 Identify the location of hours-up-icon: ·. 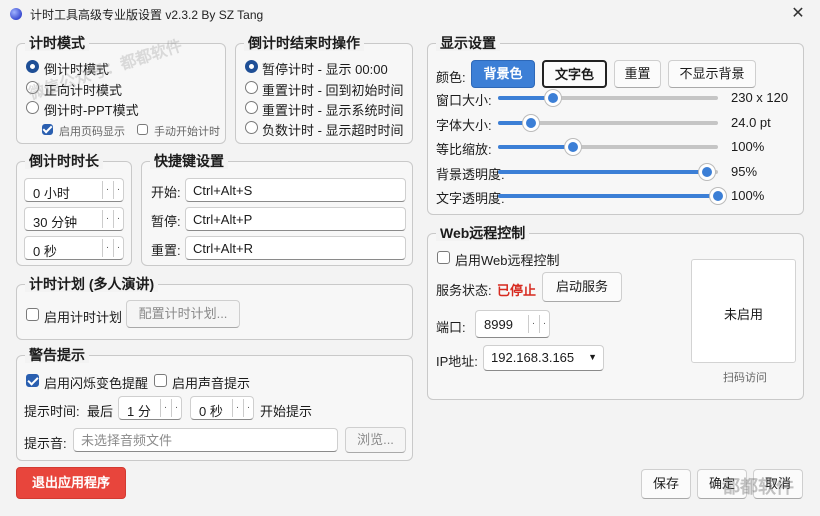
(107, 190).